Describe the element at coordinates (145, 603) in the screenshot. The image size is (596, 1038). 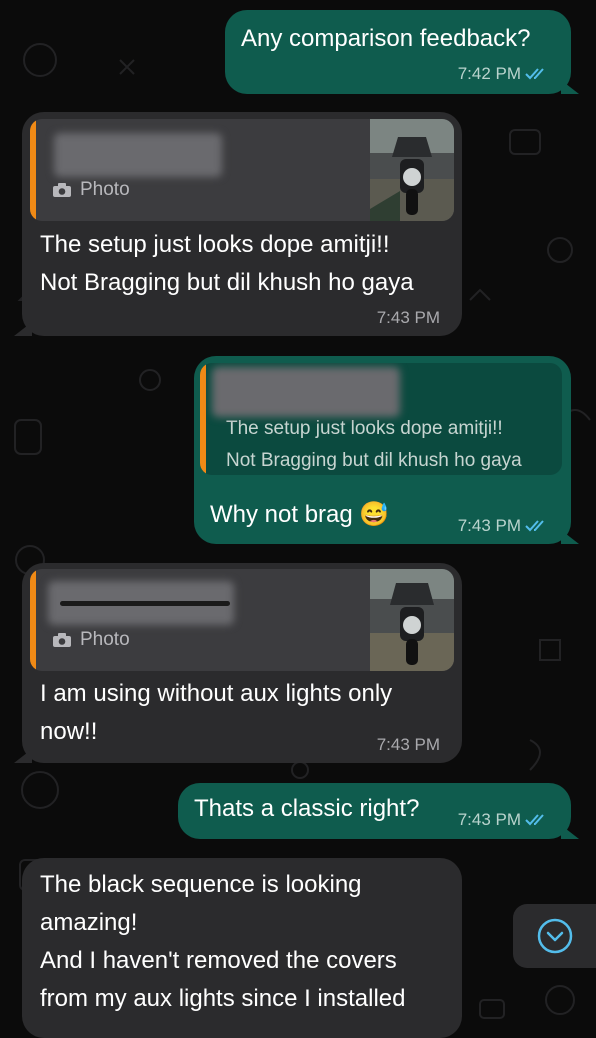
I see `redaction-line` at that location.